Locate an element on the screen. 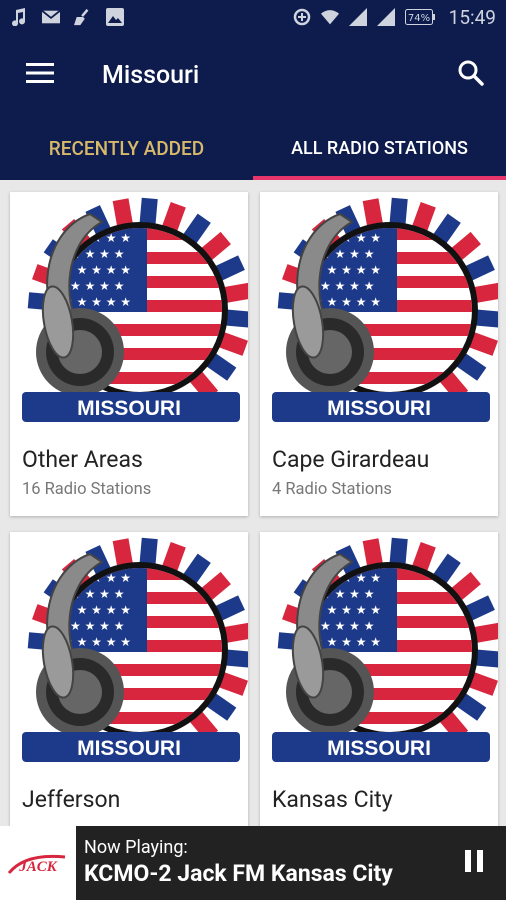 This screenshot has width=506, height=900. clock: 15:49 is located at coordinates (472, 17).